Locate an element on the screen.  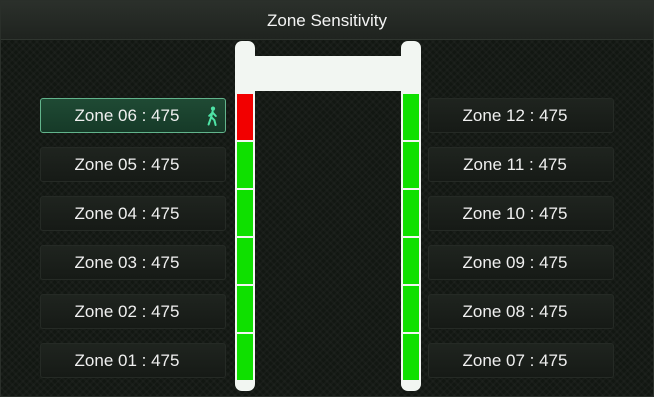
zone-07-button: Zone 07 : 475 is located at coordinates (521, 360).